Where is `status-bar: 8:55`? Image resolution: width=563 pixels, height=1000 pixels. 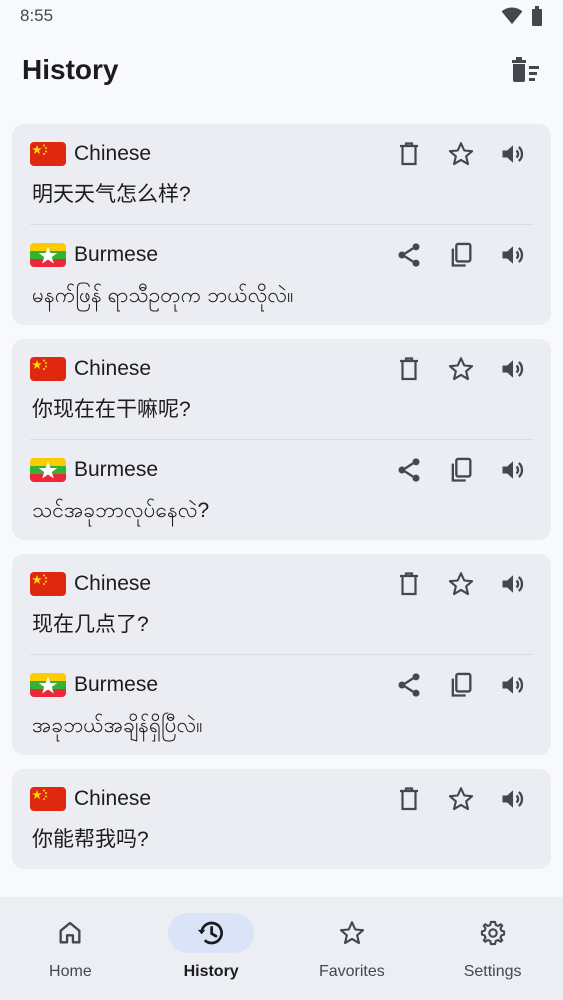
status-bar: 8:55 is located at coordinates (281, 16).